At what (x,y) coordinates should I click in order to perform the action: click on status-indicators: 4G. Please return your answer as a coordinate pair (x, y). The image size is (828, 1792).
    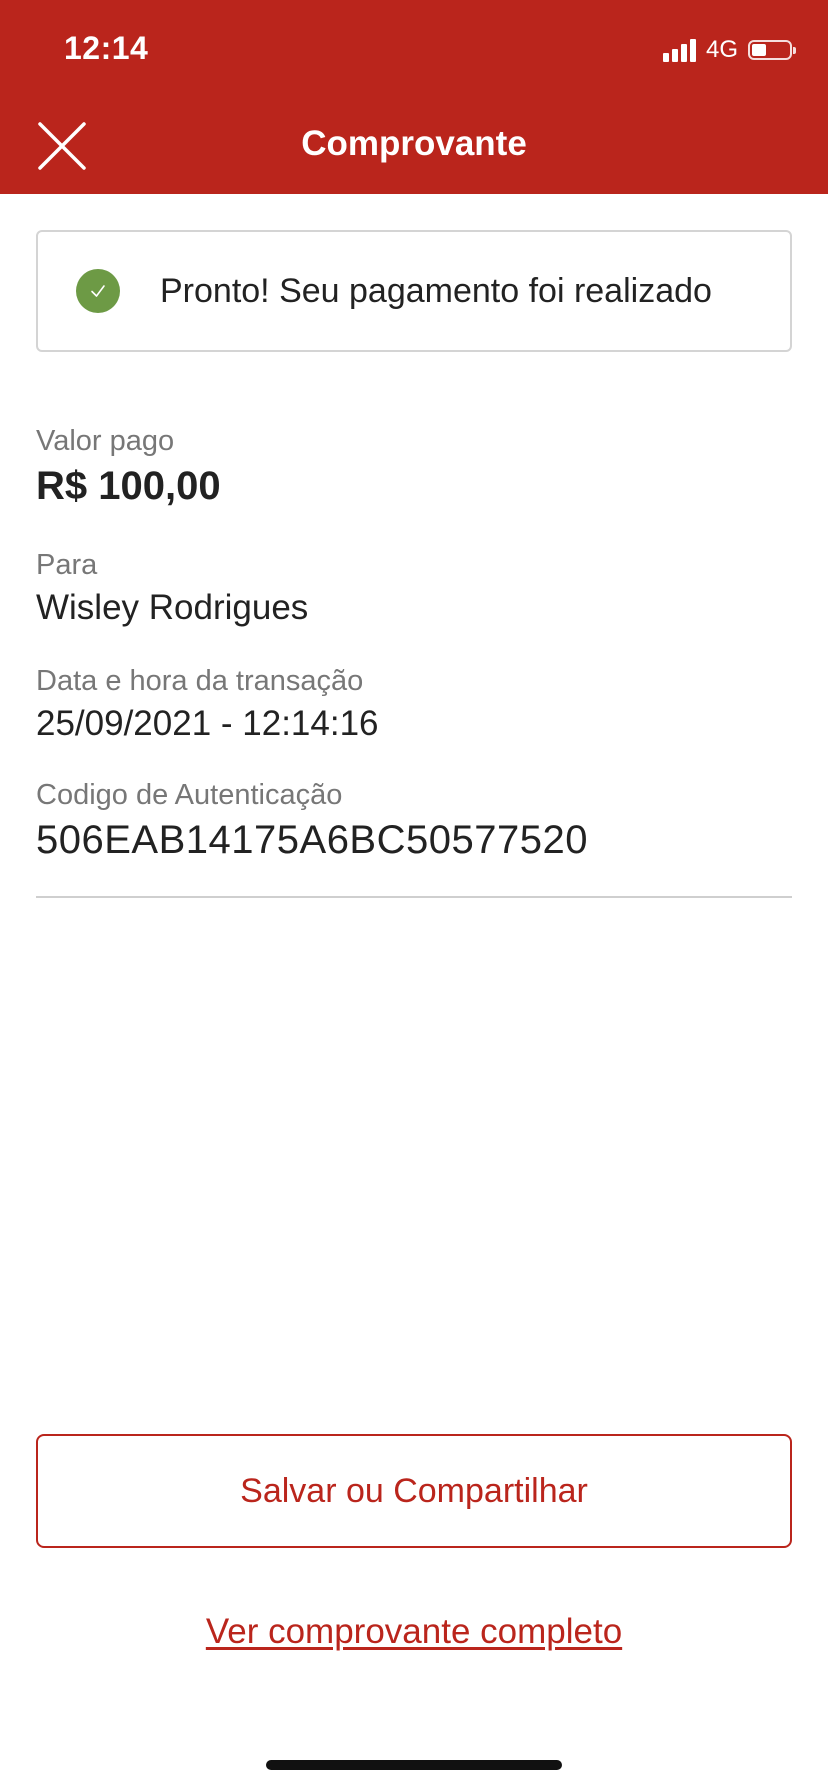
    Looking at the image, I should click on (729, 50).